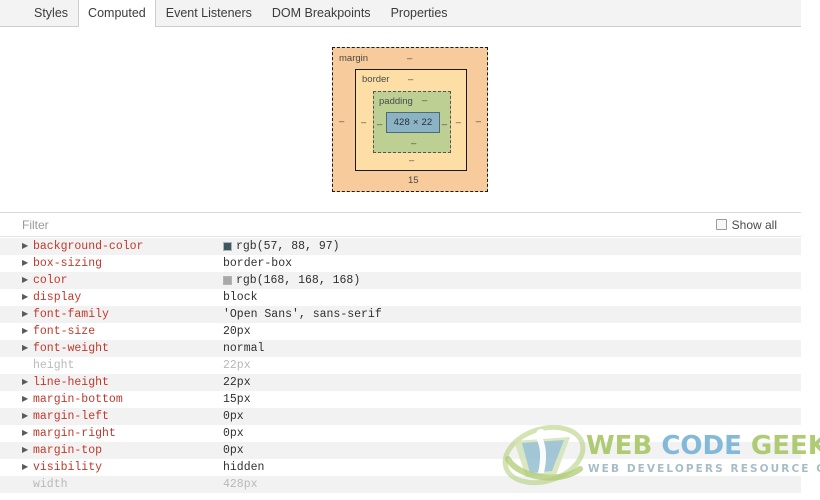 The width and height of the screenshot is (820, 500). I want to click on property-name: color, so click(50, 280).